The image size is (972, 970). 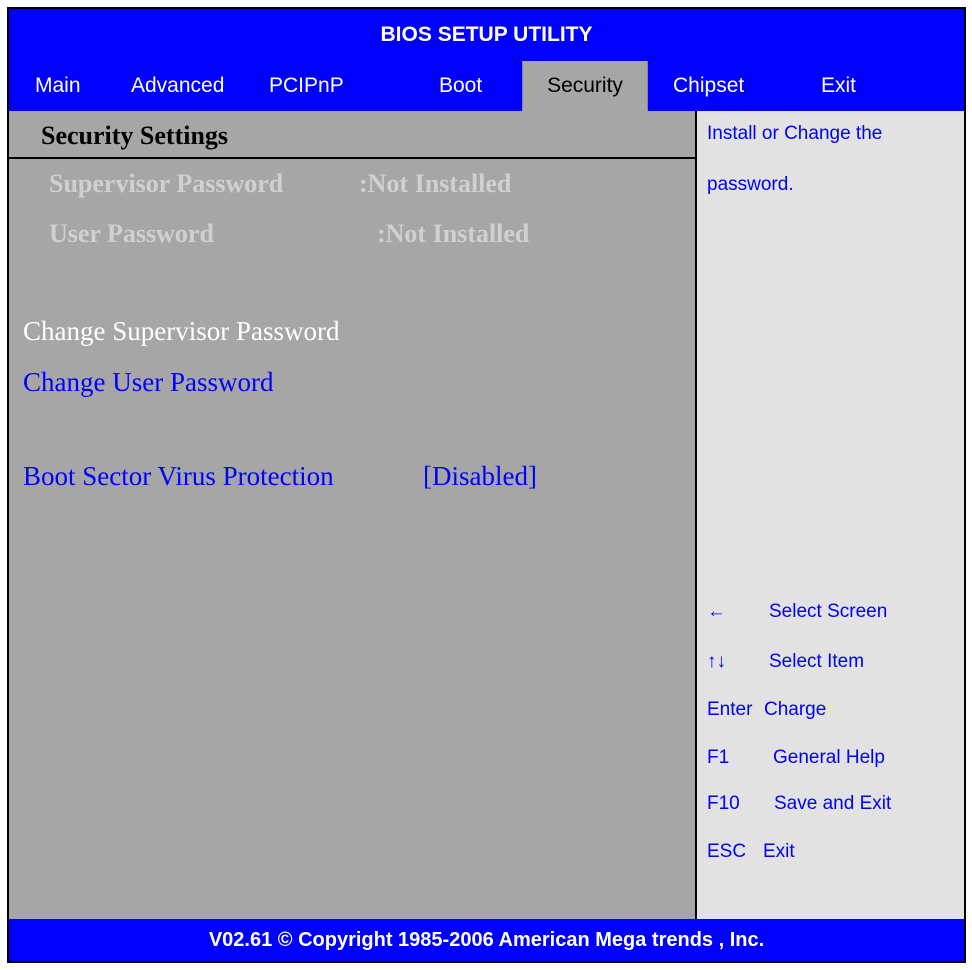 I want to click on save-and-exit-label: Save and Exit, so click(x=833, y=803).